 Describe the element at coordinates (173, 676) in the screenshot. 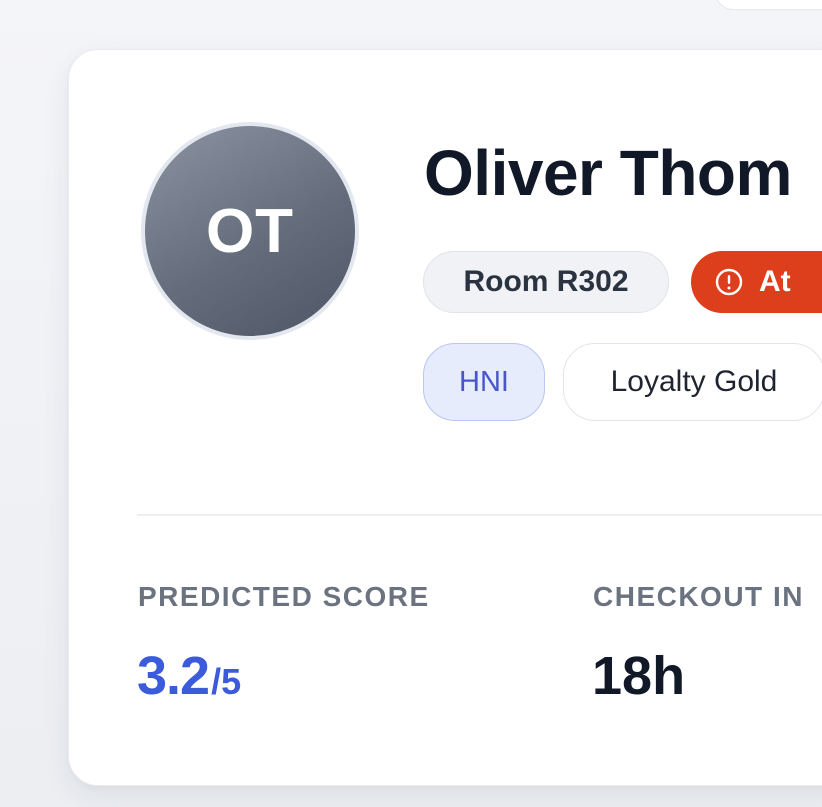

I see `predicted-score-number: 3.2` at that location.